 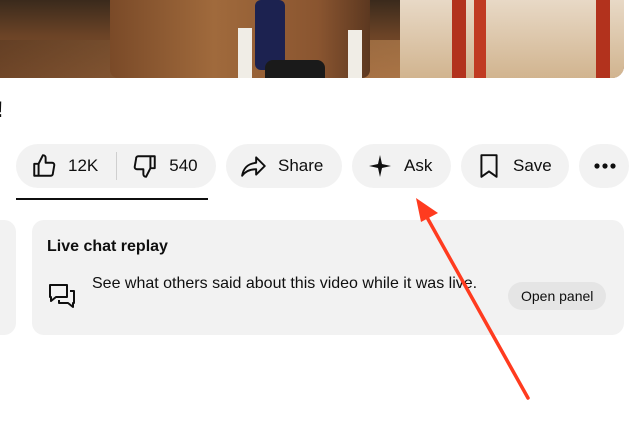 I want to click on live-chat-title: Live chat replay, so click(x=107, y=246).